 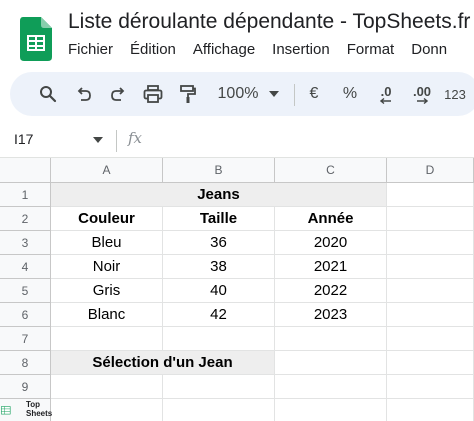 I want to click on formula-bar-divider, so click(x=116, y=141).